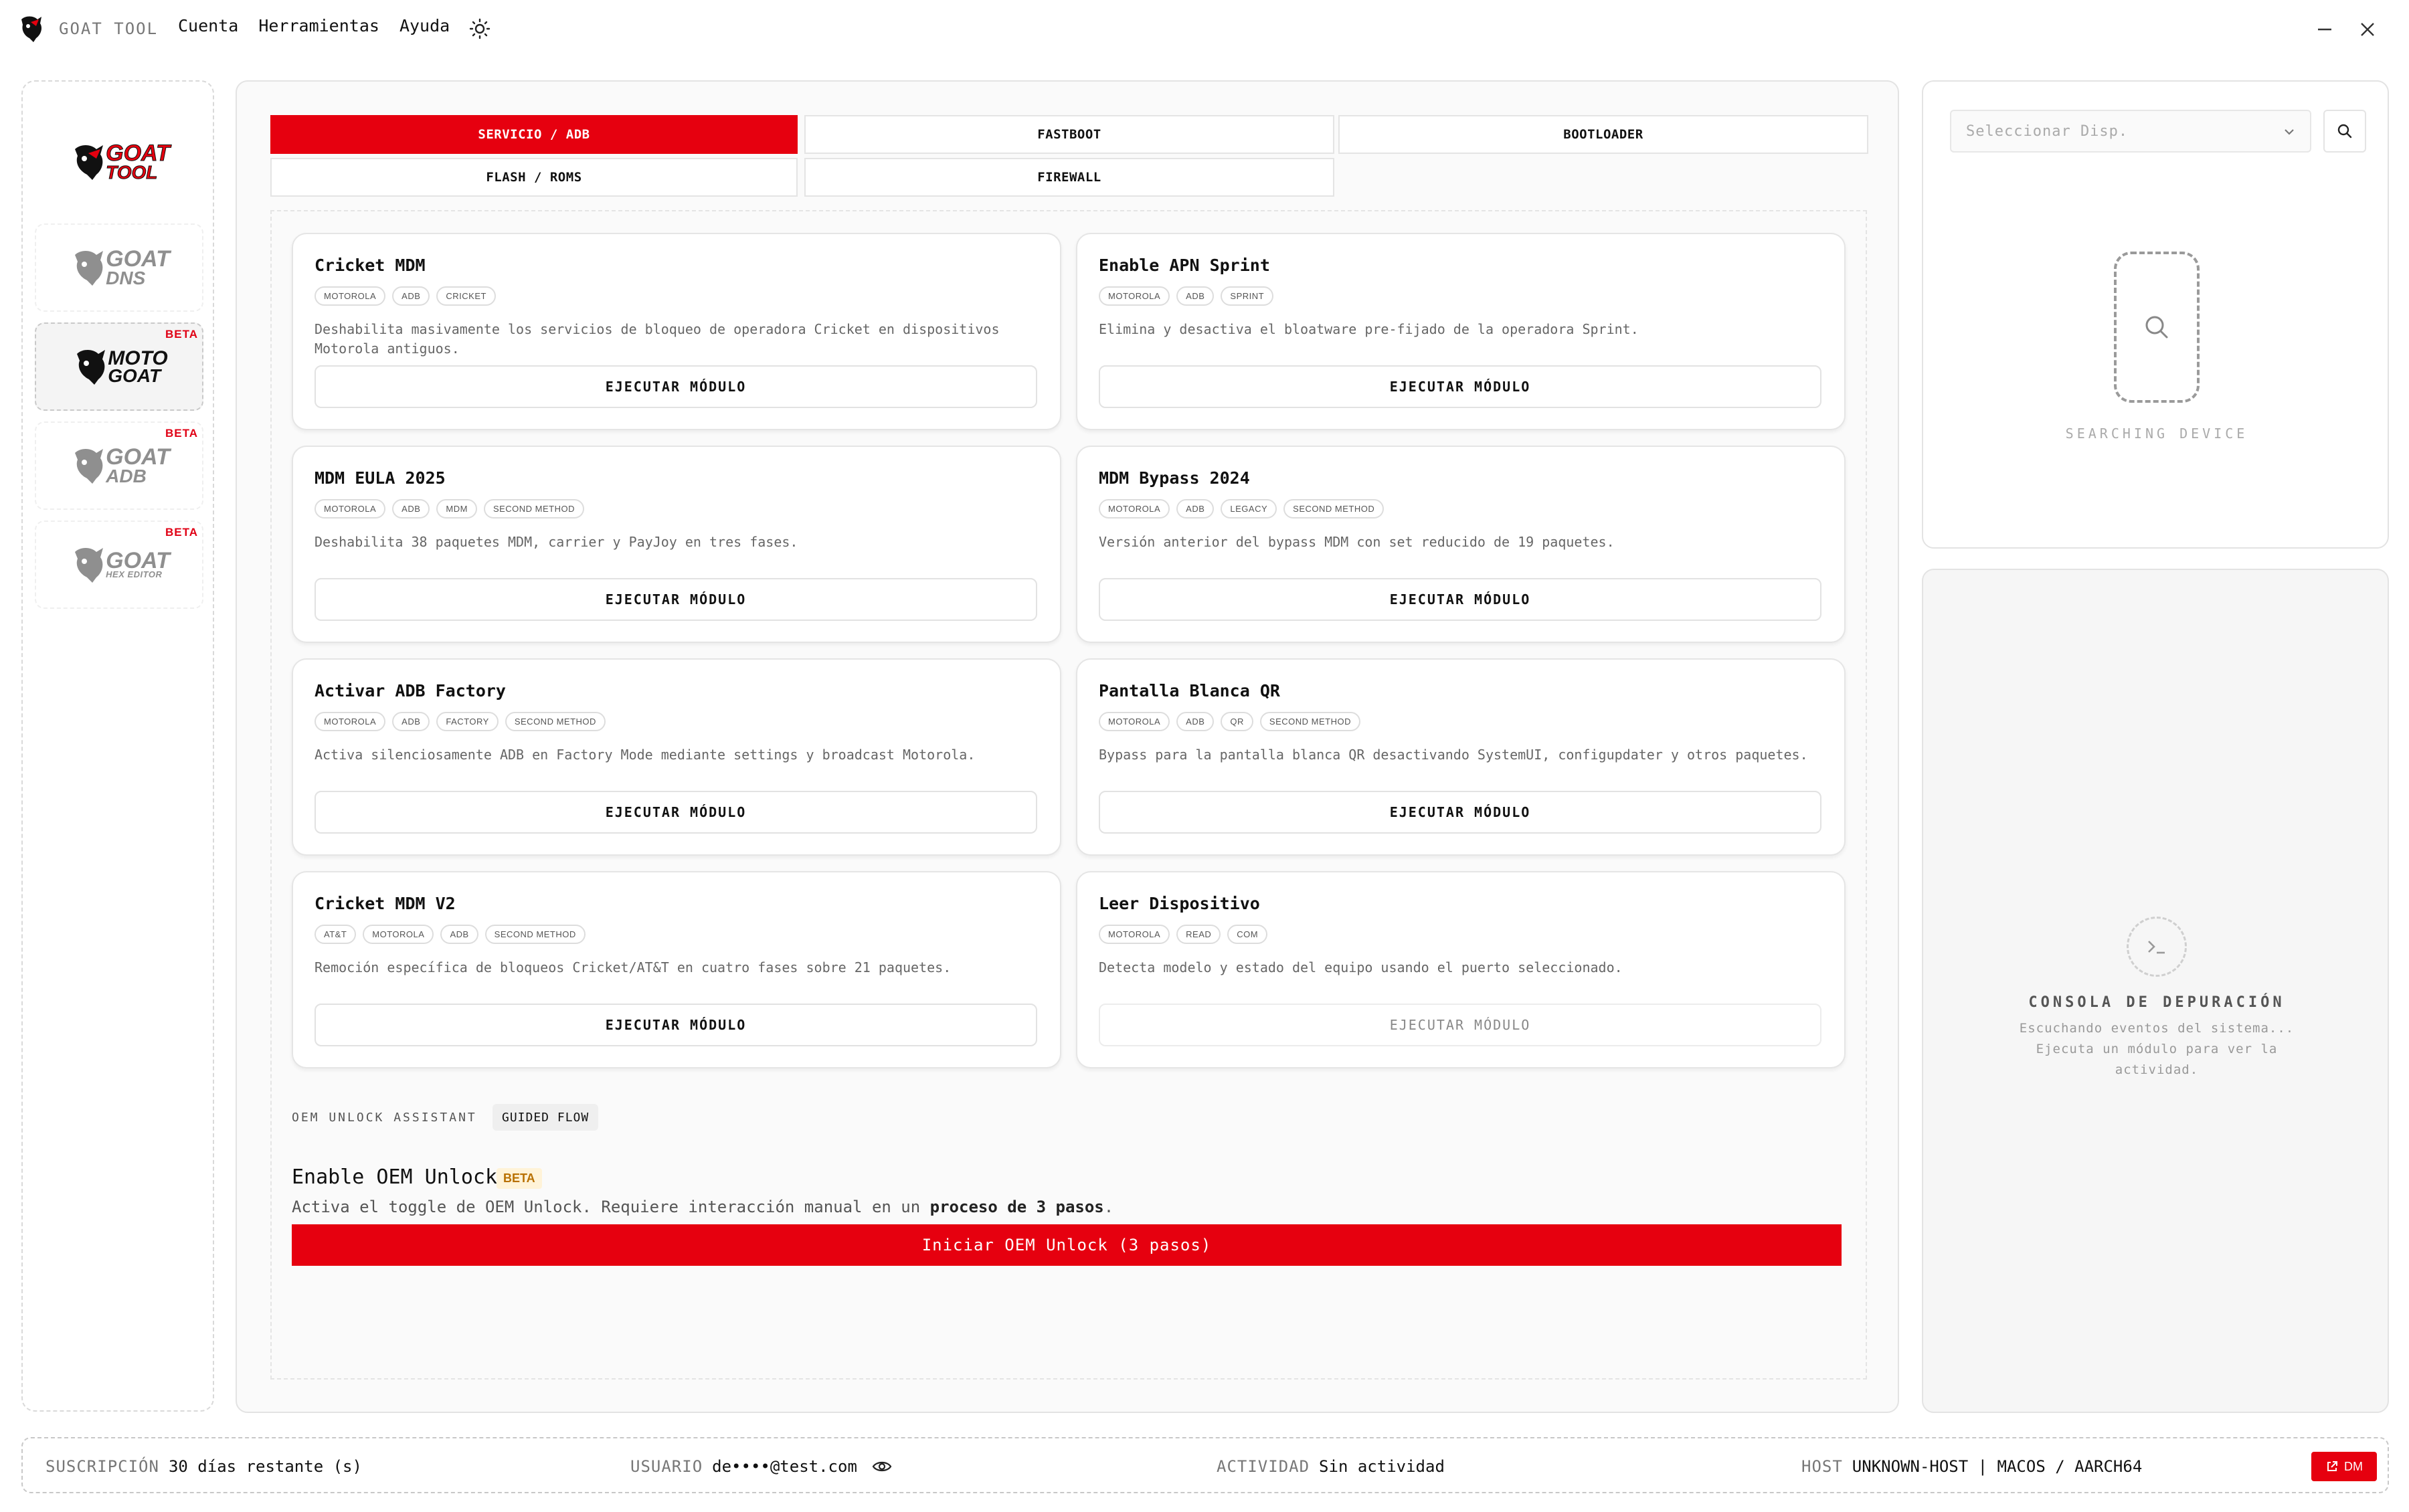 Image resolution: width=2409 pixels, height=1512 pixels. What do you see at coordinates (1249, 508) in the screenshot?
I see `tag: LEGACY` at bounding box center [1249, 508].